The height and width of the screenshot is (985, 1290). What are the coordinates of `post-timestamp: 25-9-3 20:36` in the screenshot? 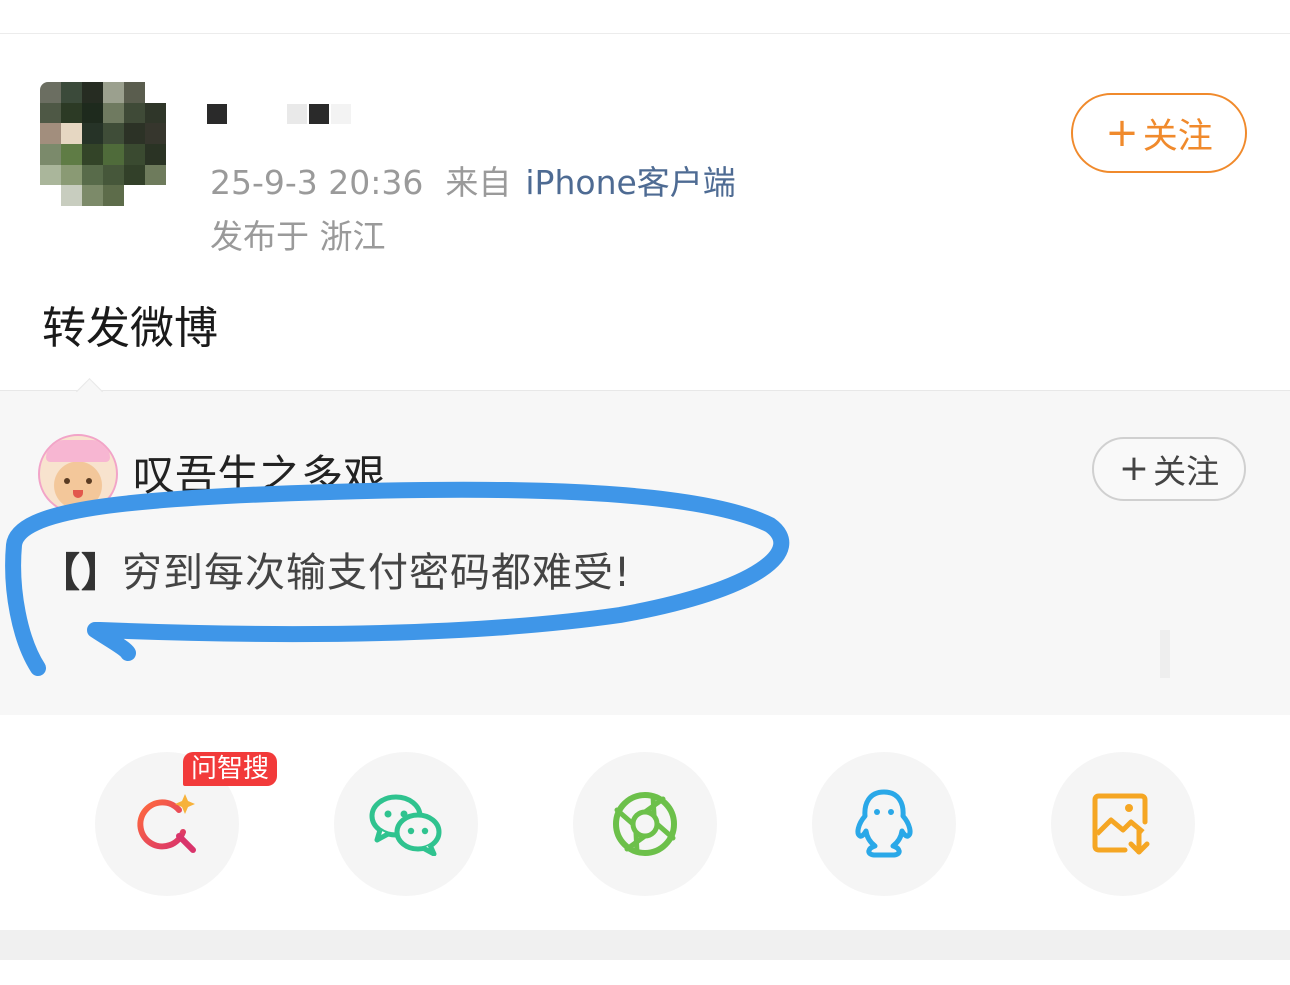 It's located at (317, 182).